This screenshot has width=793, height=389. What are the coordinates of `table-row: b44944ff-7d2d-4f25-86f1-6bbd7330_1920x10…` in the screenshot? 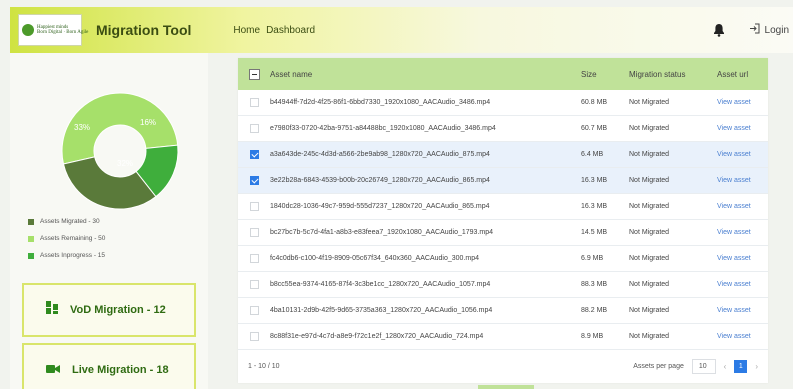 It's located at (503, 103).